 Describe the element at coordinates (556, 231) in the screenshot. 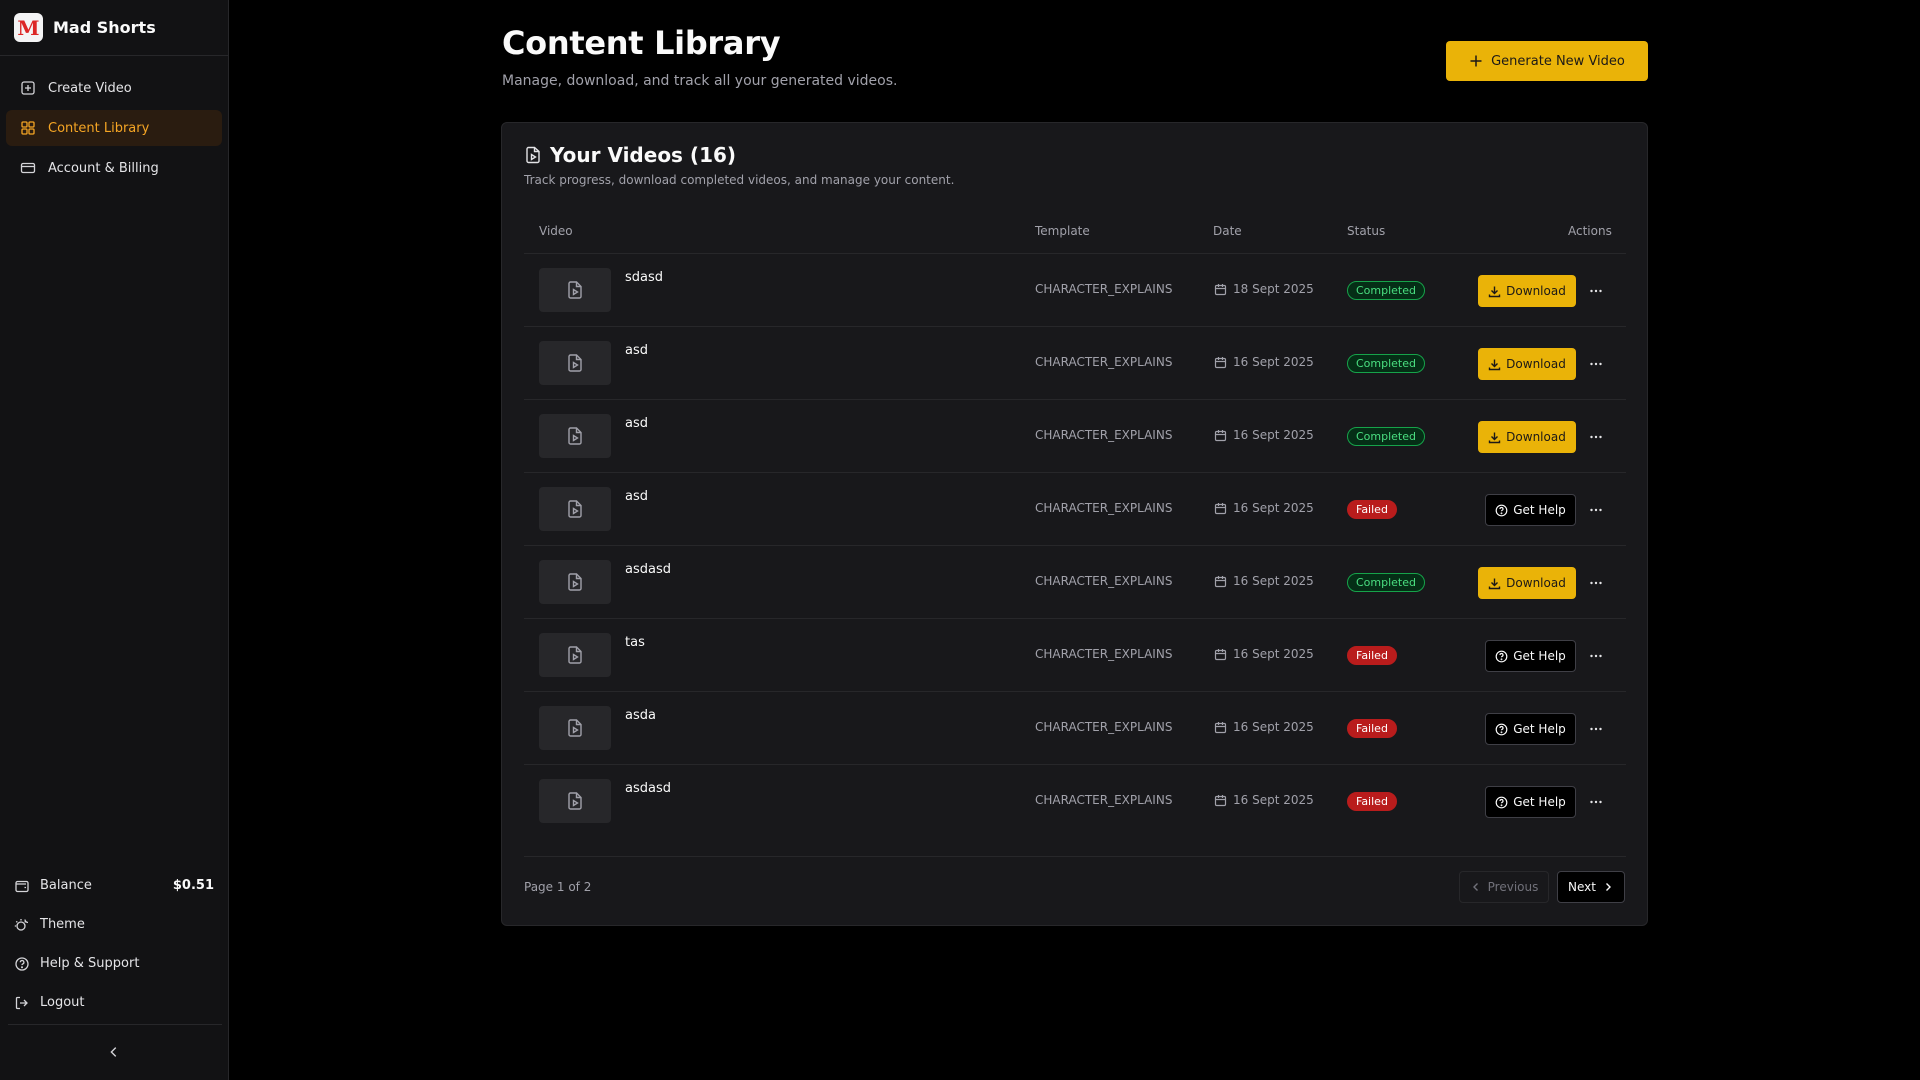

I see `column-header-video: Video` at that location.